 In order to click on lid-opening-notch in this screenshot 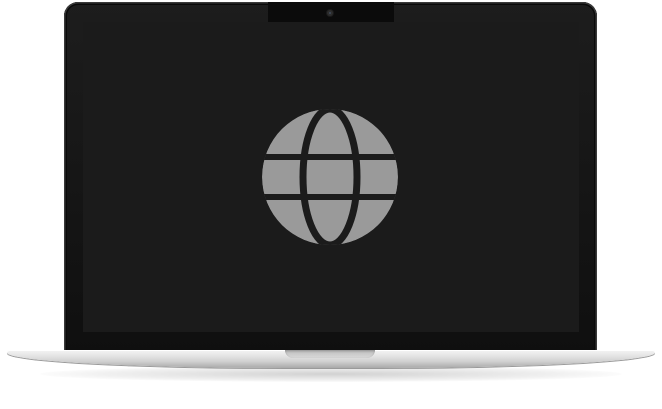, I will do `click(330, 354)`.